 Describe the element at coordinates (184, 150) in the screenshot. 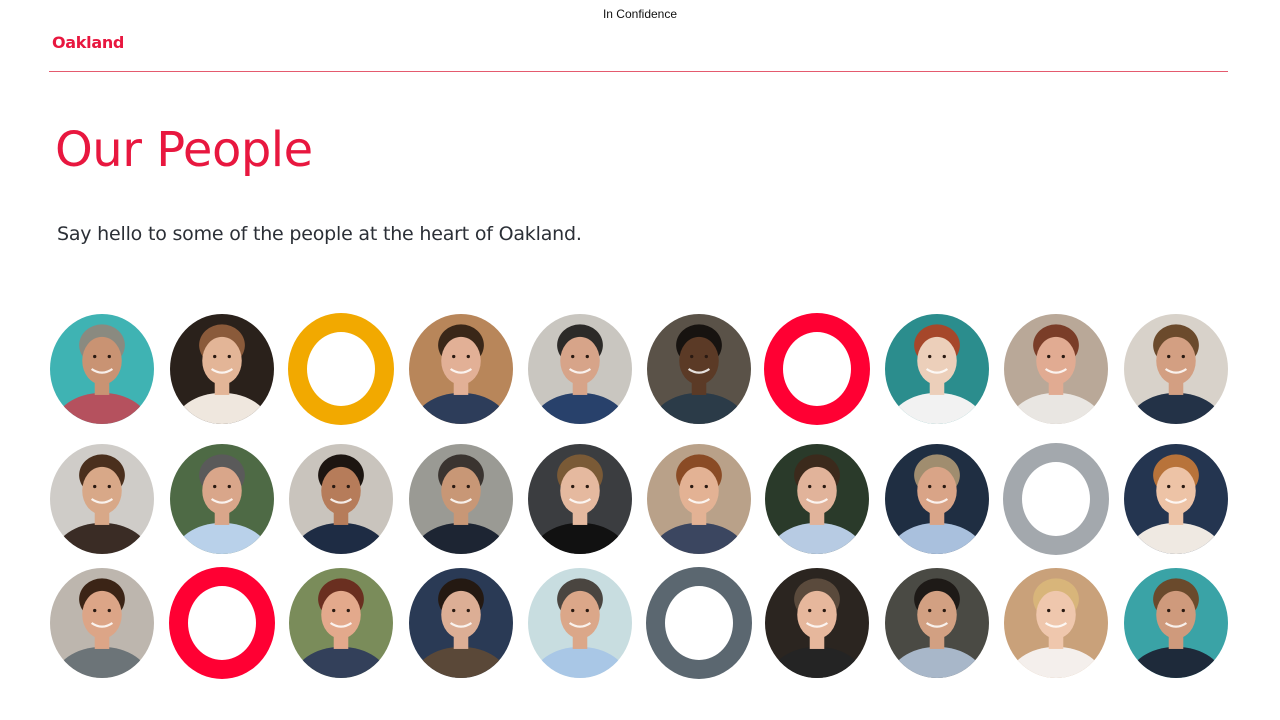

I see `page-title: Our People` at that location.